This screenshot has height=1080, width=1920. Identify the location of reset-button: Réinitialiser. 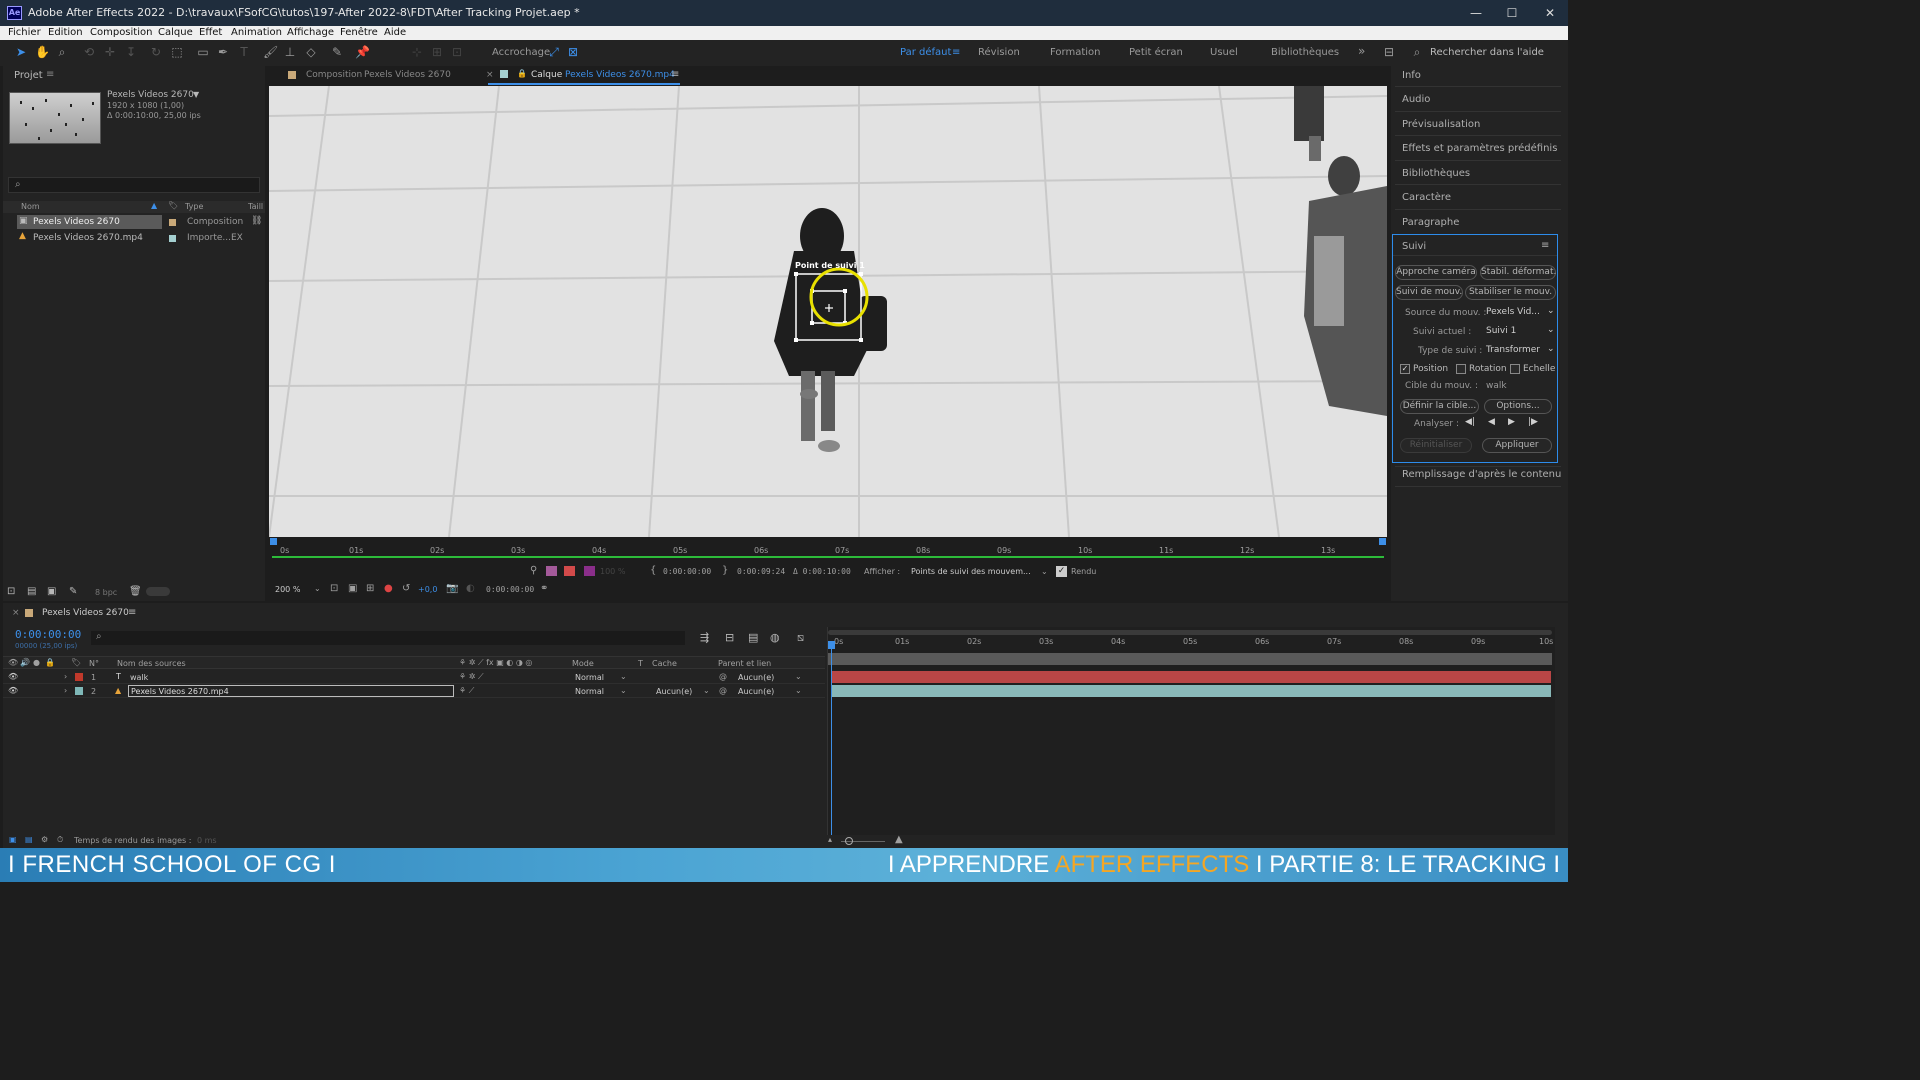
(1436, 445).